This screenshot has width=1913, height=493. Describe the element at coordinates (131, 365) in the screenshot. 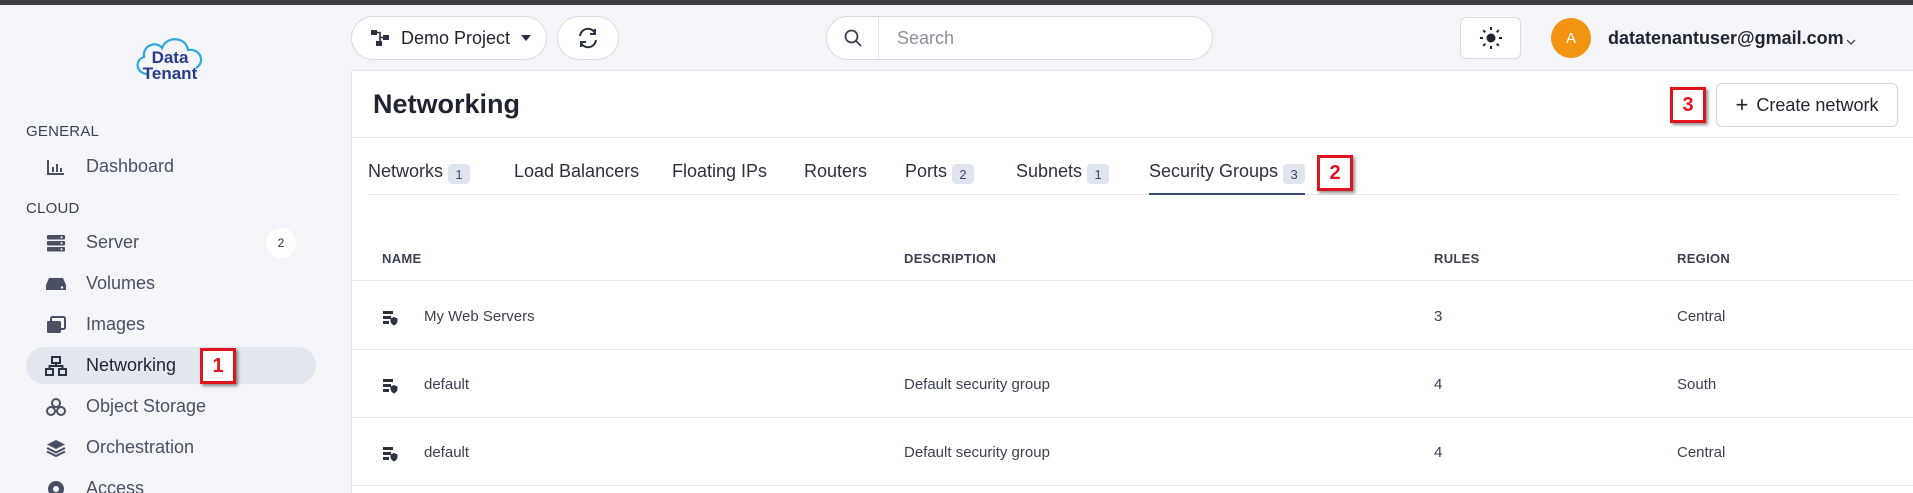

I see `sidebar-item-label: Networking` at that location.